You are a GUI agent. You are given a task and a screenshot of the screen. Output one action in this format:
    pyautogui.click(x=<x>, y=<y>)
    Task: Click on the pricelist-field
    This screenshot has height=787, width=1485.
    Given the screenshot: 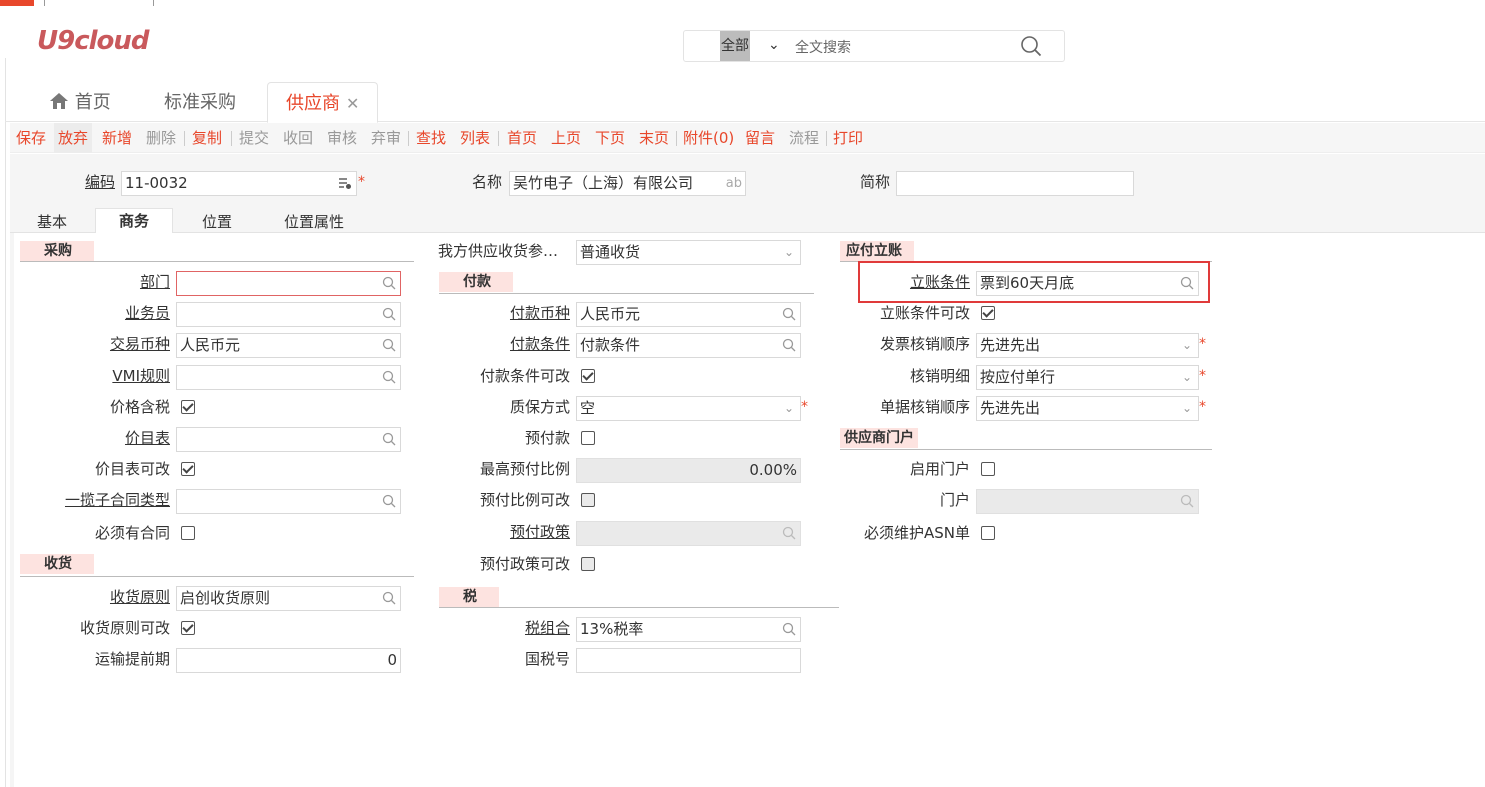 What is the action you would take?
    pyautogui.click(x=288, y=439)
    